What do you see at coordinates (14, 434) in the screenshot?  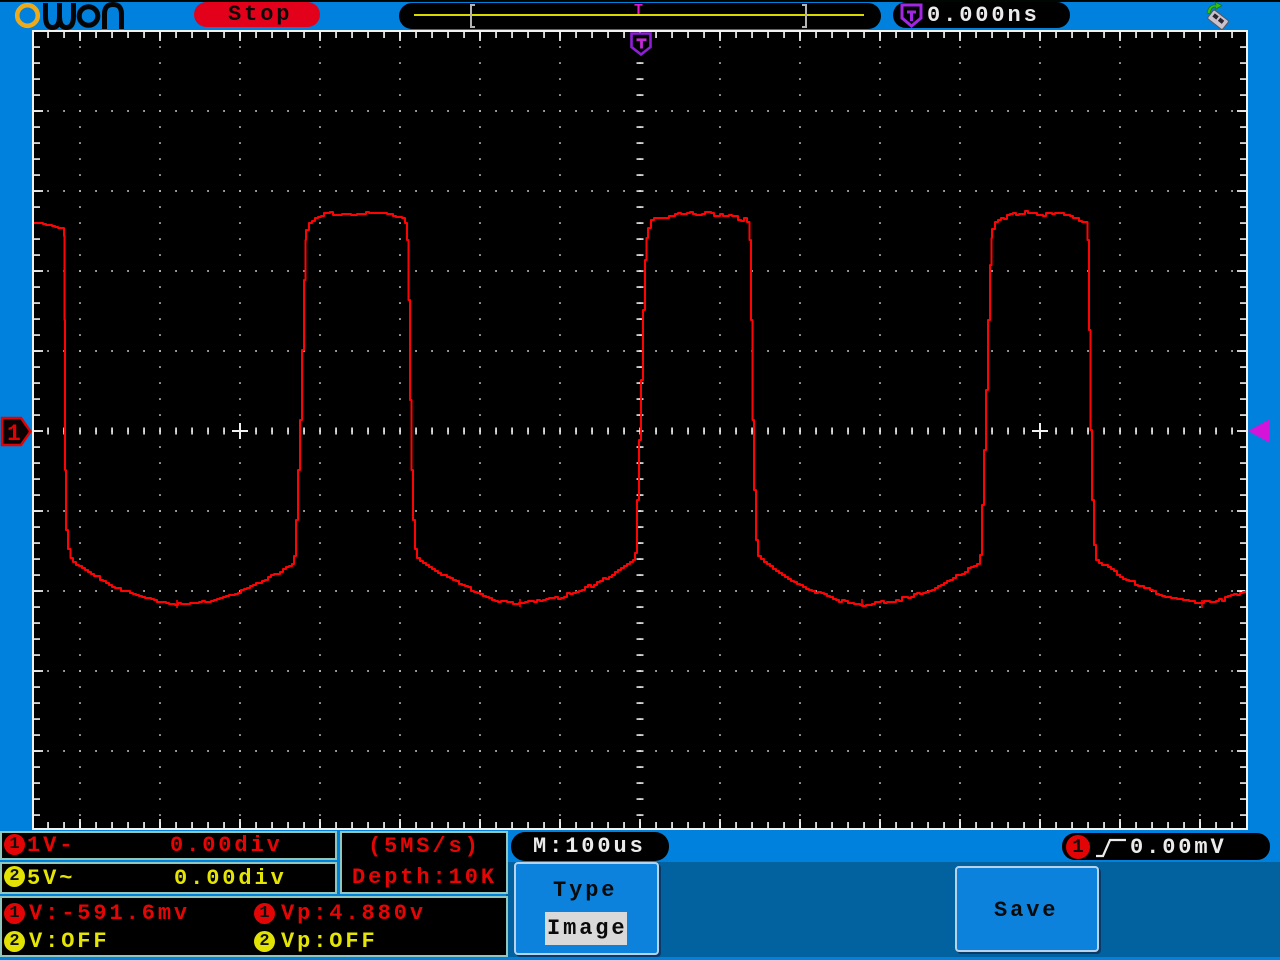 I see `svg-text: 1` at bounding box center [14, 434].